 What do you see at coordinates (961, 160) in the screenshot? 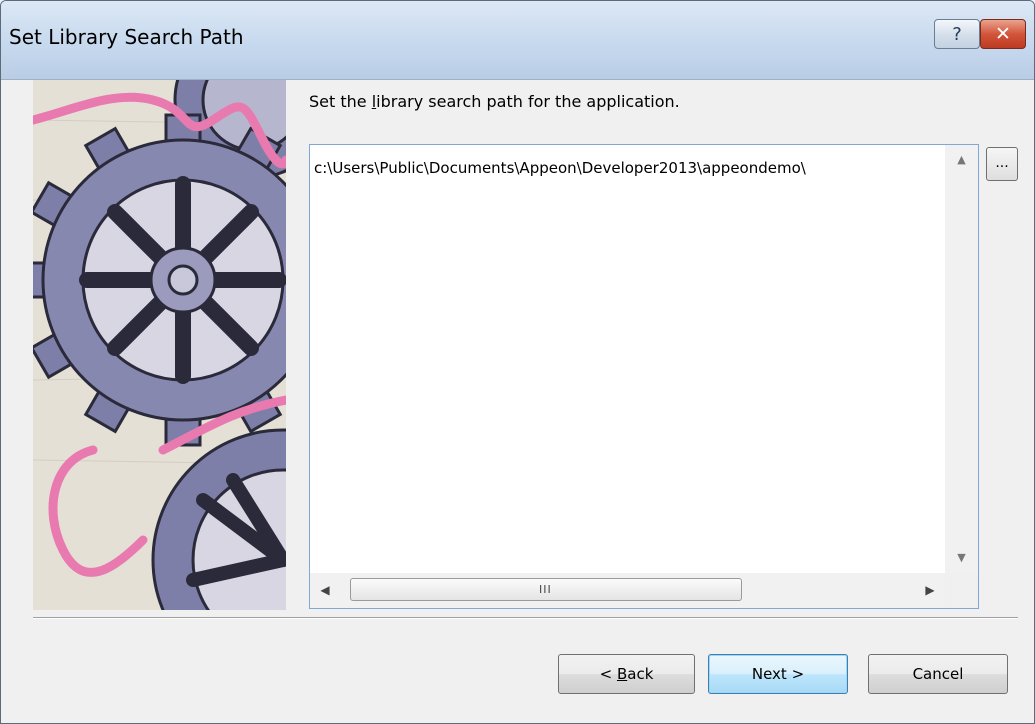
I see `scroll-up-arrow-icon: ▲` at bounding box center [961, 160].